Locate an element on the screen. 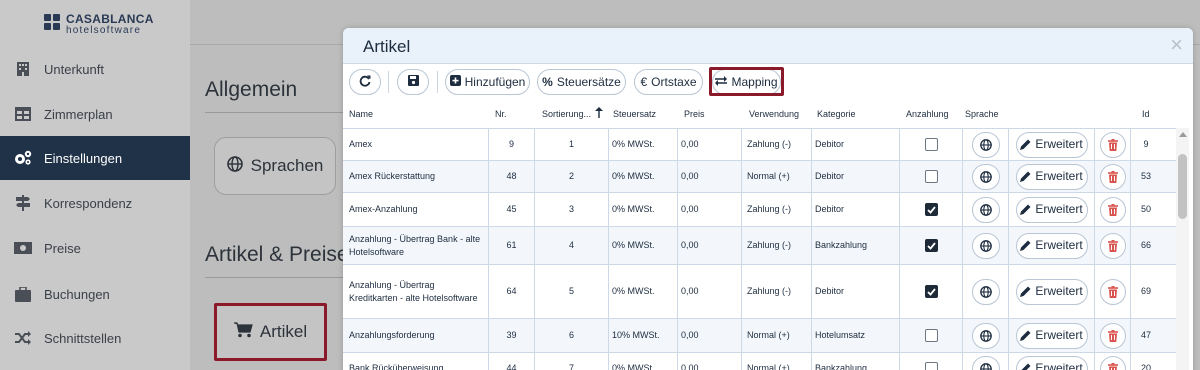 This screenshot has width=1200, height=370. column-header-nr: Nr. is located at coordinates (501, 114).